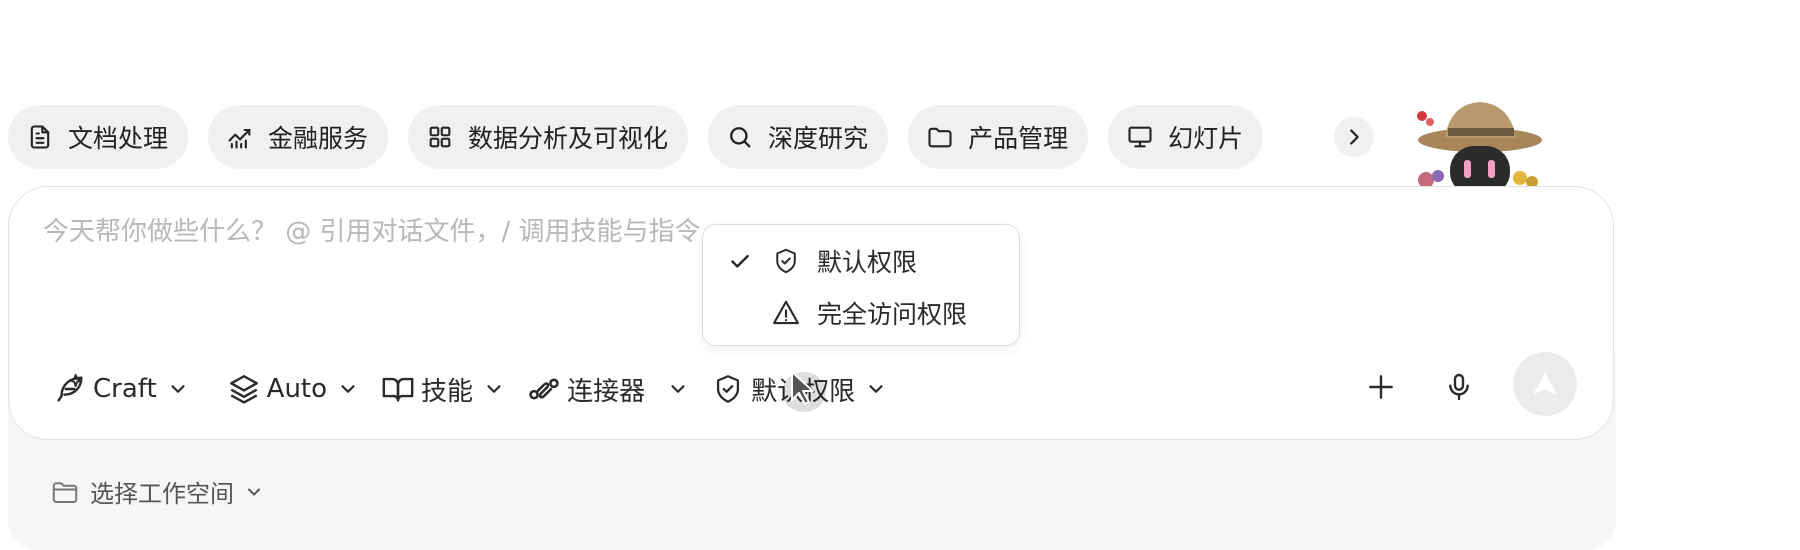 The width and height of the screenshot is (1800, 550). I want to click on model-auto-selector: Auto, so click(293, 389).